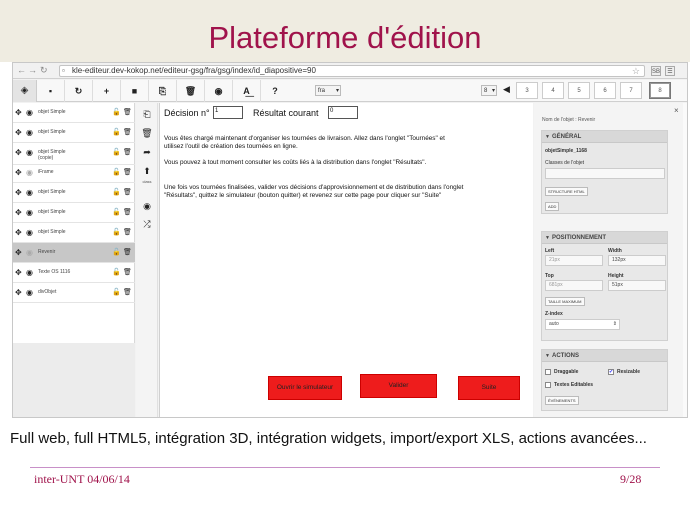 Image resolution: width=690 pixels, height=517 pixels. What do you see at coordinates (74, 293) in the screenshot?
I see `layer-row: ✥ ◉ divObjet 🔓 🗑` at bounding box center [74, 293].